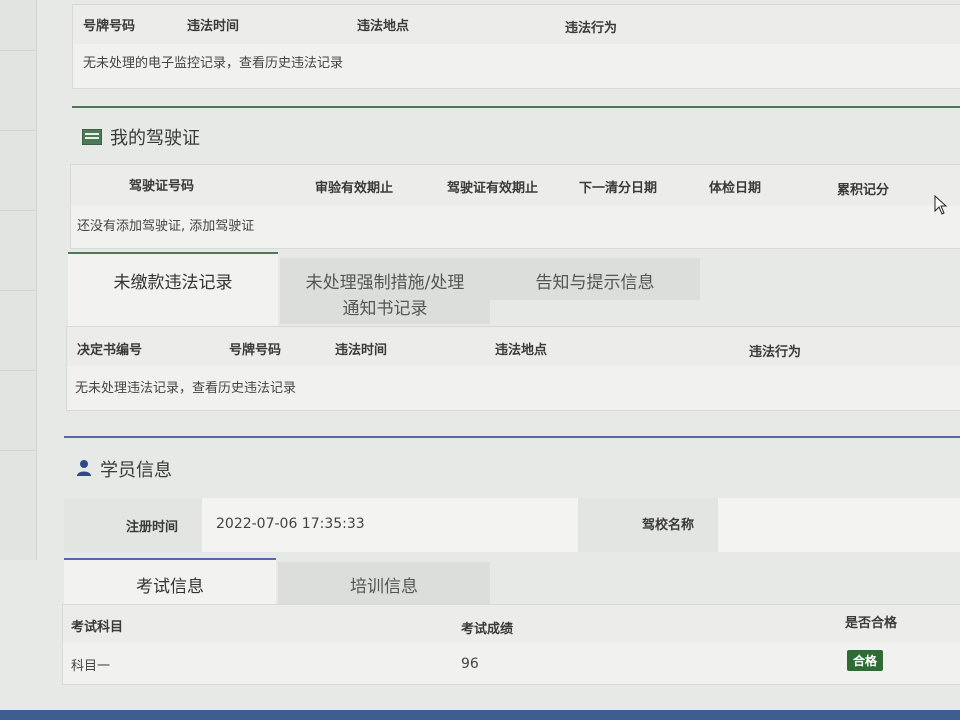 The height and width of the screenshot is (720, 960). I want to click on exam-table-header: 考试科目 考试成绩 是否合格, so click(511, 624).